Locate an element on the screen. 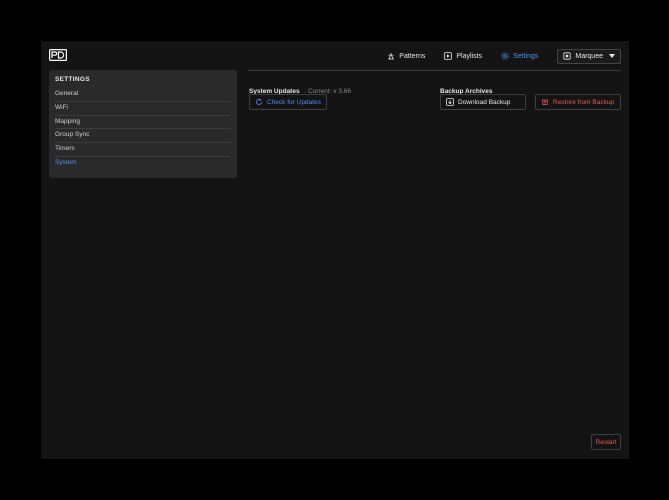 The height and width of the screenshot is (500, 669). nav-patterns-label: Patterns is located at coordinates (412, 56).